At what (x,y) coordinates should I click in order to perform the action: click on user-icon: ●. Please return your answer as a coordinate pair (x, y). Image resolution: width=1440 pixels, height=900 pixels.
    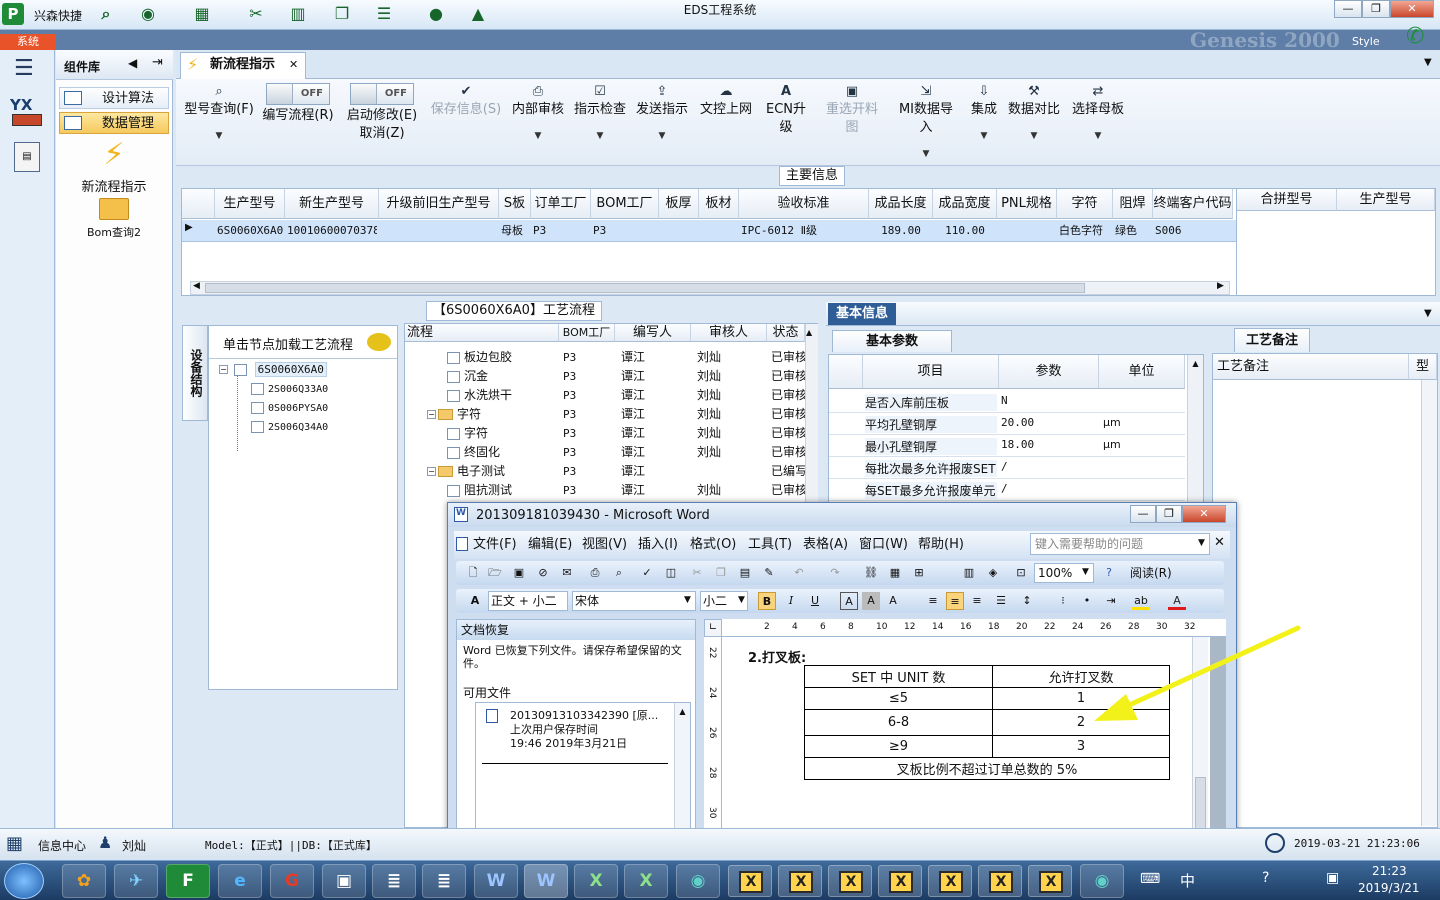
    Looking at the image, I should click on (436, 14).